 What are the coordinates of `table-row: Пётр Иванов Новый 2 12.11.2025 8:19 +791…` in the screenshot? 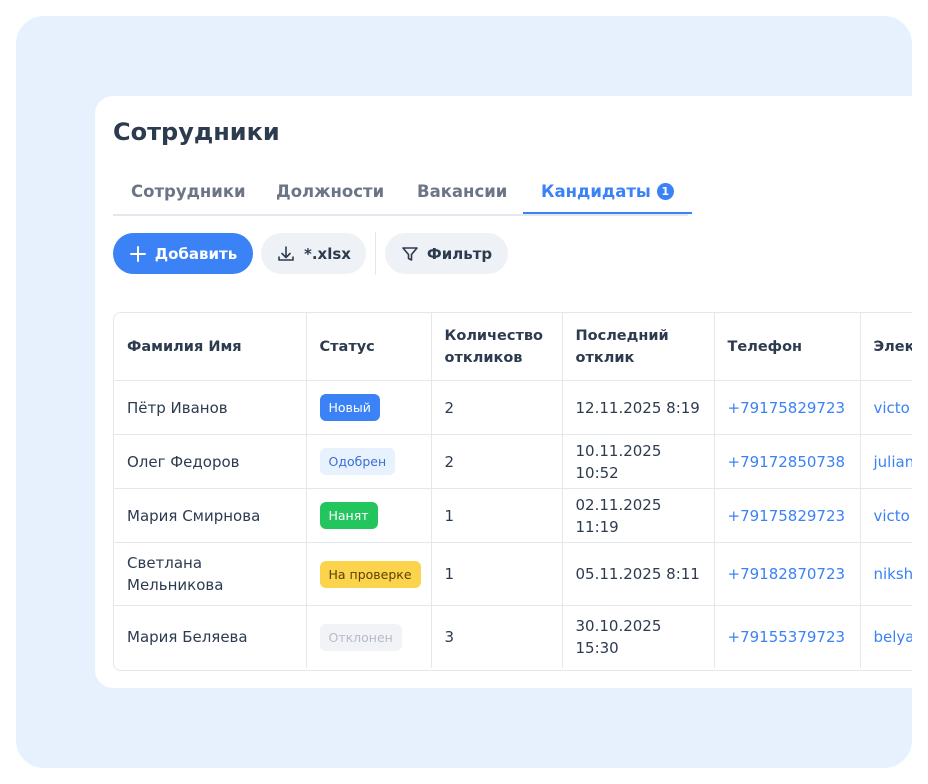 It's located at (513, 407).